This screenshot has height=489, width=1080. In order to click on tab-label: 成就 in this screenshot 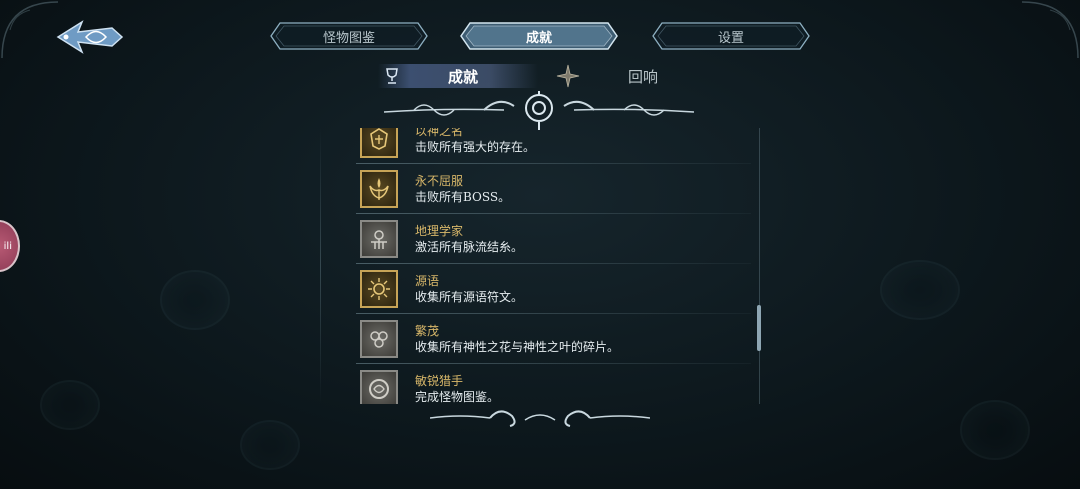, I will do `click(538, 38)`.